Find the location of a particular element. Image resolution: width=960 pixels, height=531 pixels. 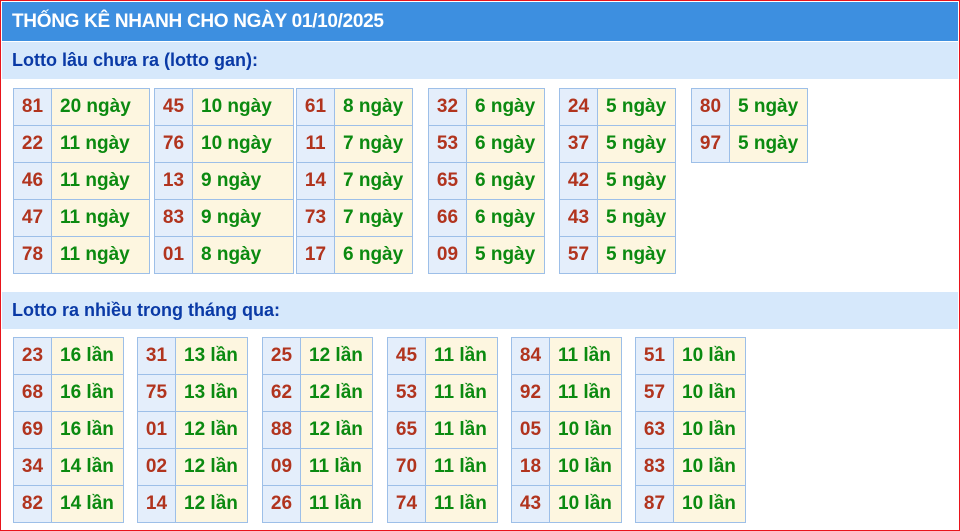

table-row: 09 11 lần is located at coordinates (317, 467).